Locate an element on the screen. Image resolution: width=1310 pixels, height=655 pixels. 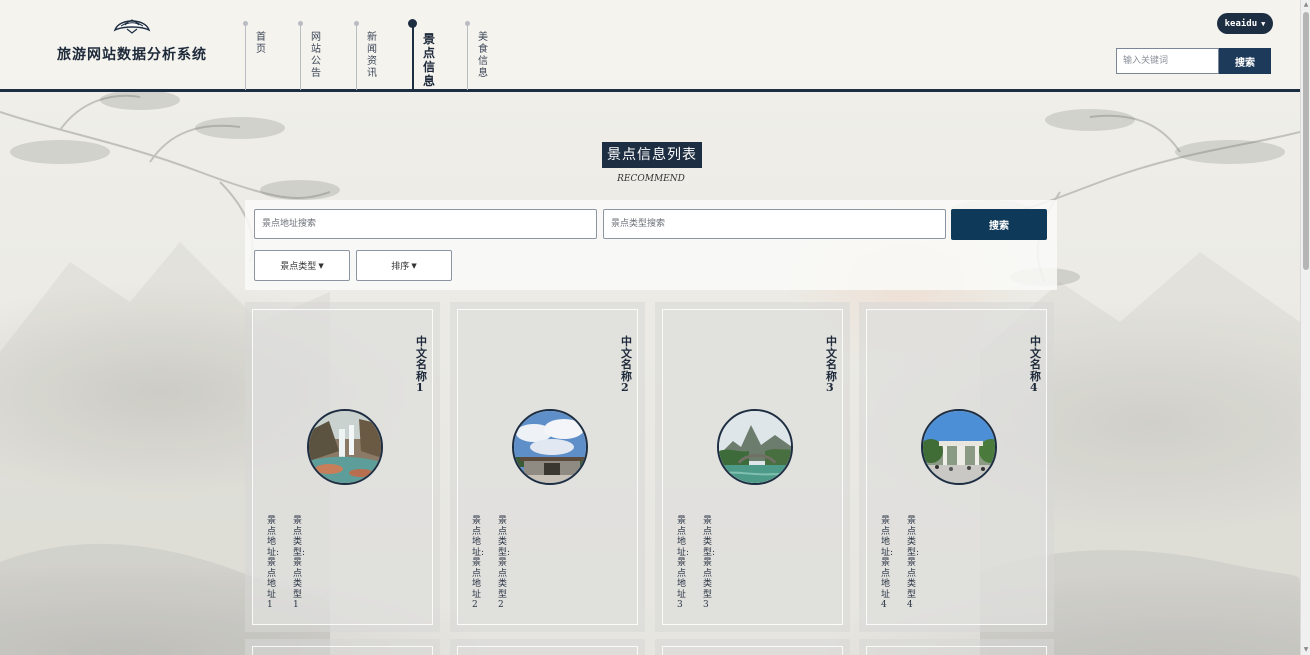
attraction-card: 中文名称3 景点地址:景点地址3 景点类型:景点类型3 is located at coordinates (752, 467).